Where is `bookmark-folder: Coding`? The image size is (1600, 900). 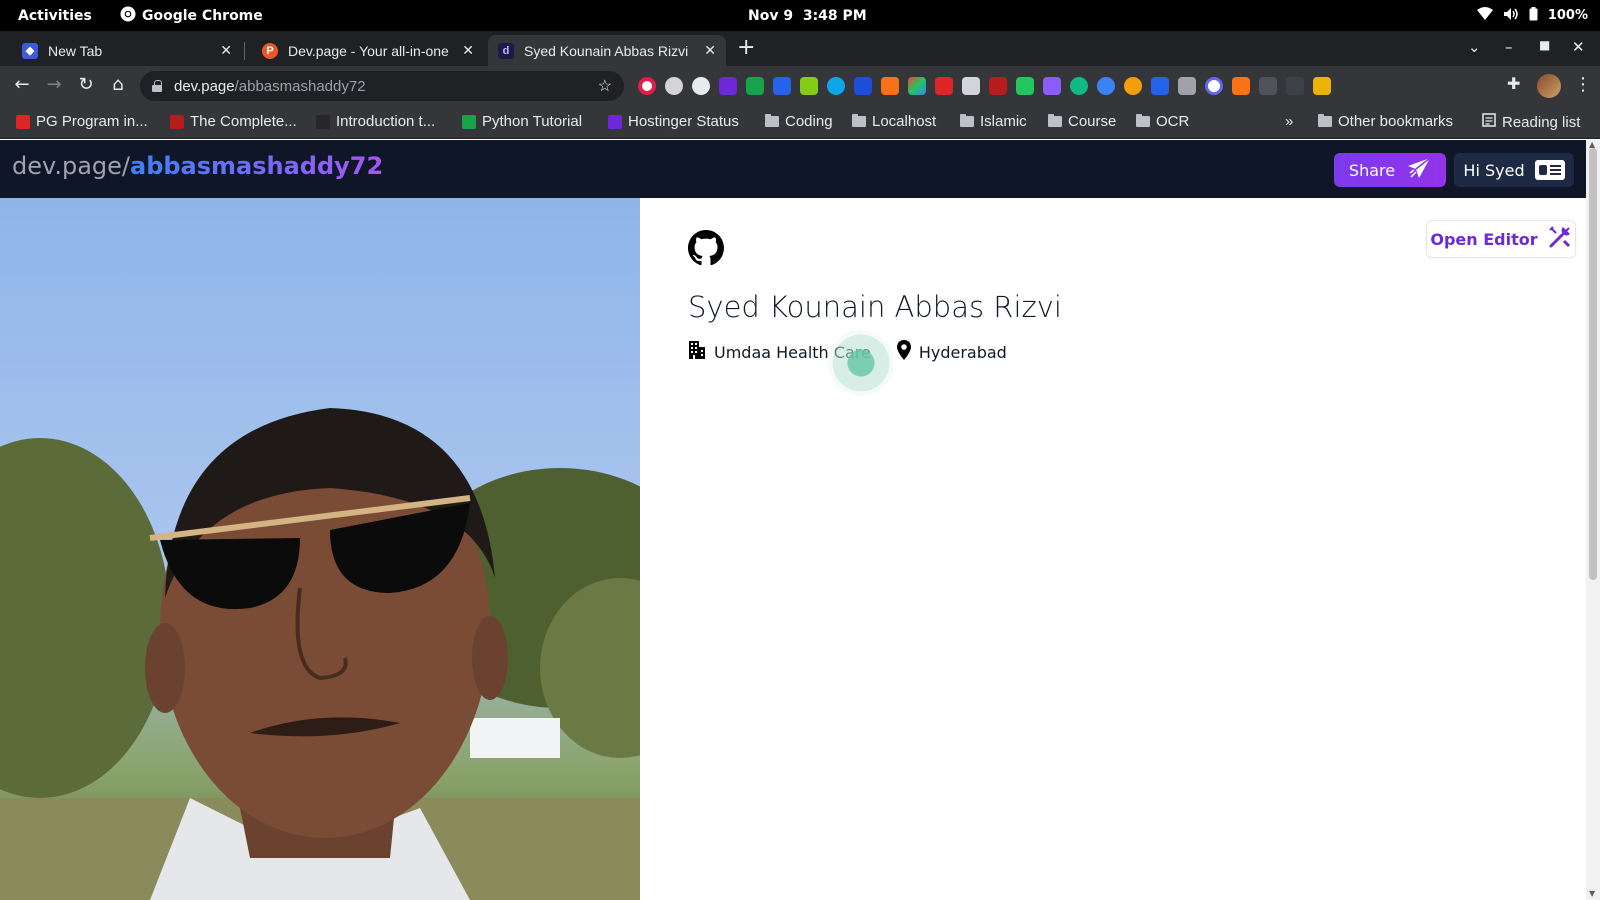
bookmark-folder: Coding is located at coordinates (799, 121).